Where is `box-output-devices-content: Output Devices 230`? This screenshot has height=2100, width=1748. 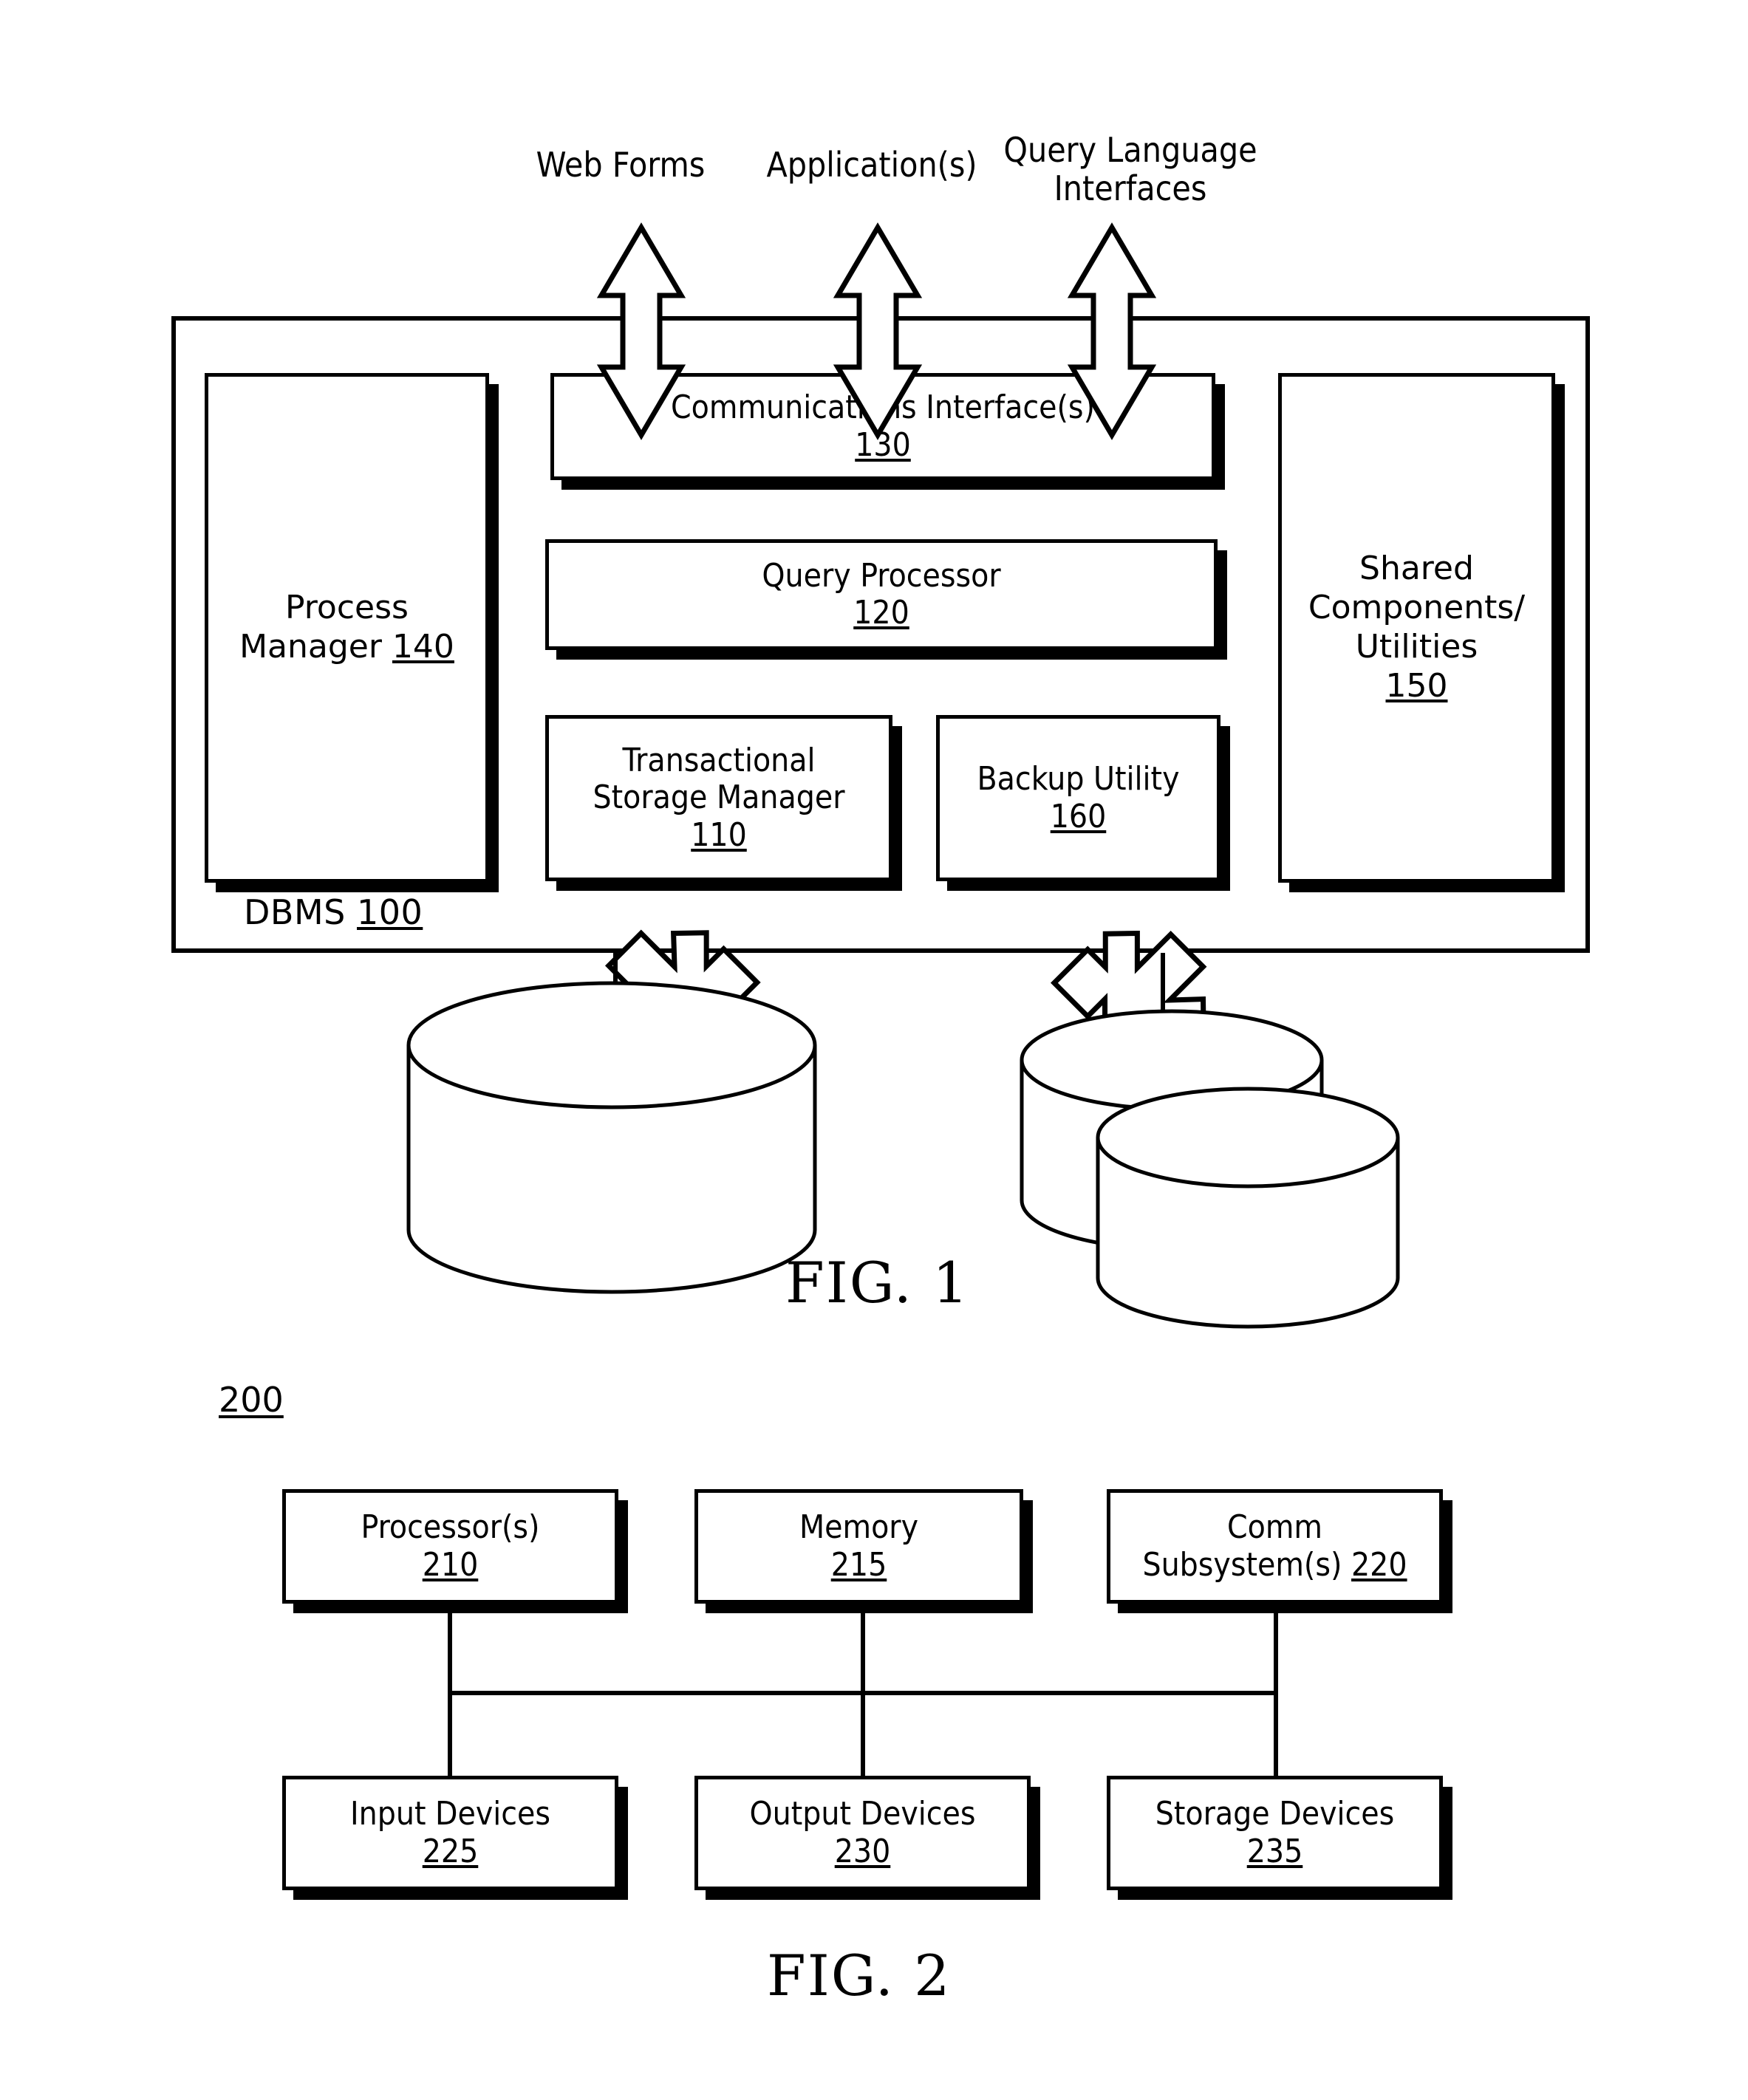 box-output-devices-content: Output Devices 230 is located at coordinates (862, 1833).